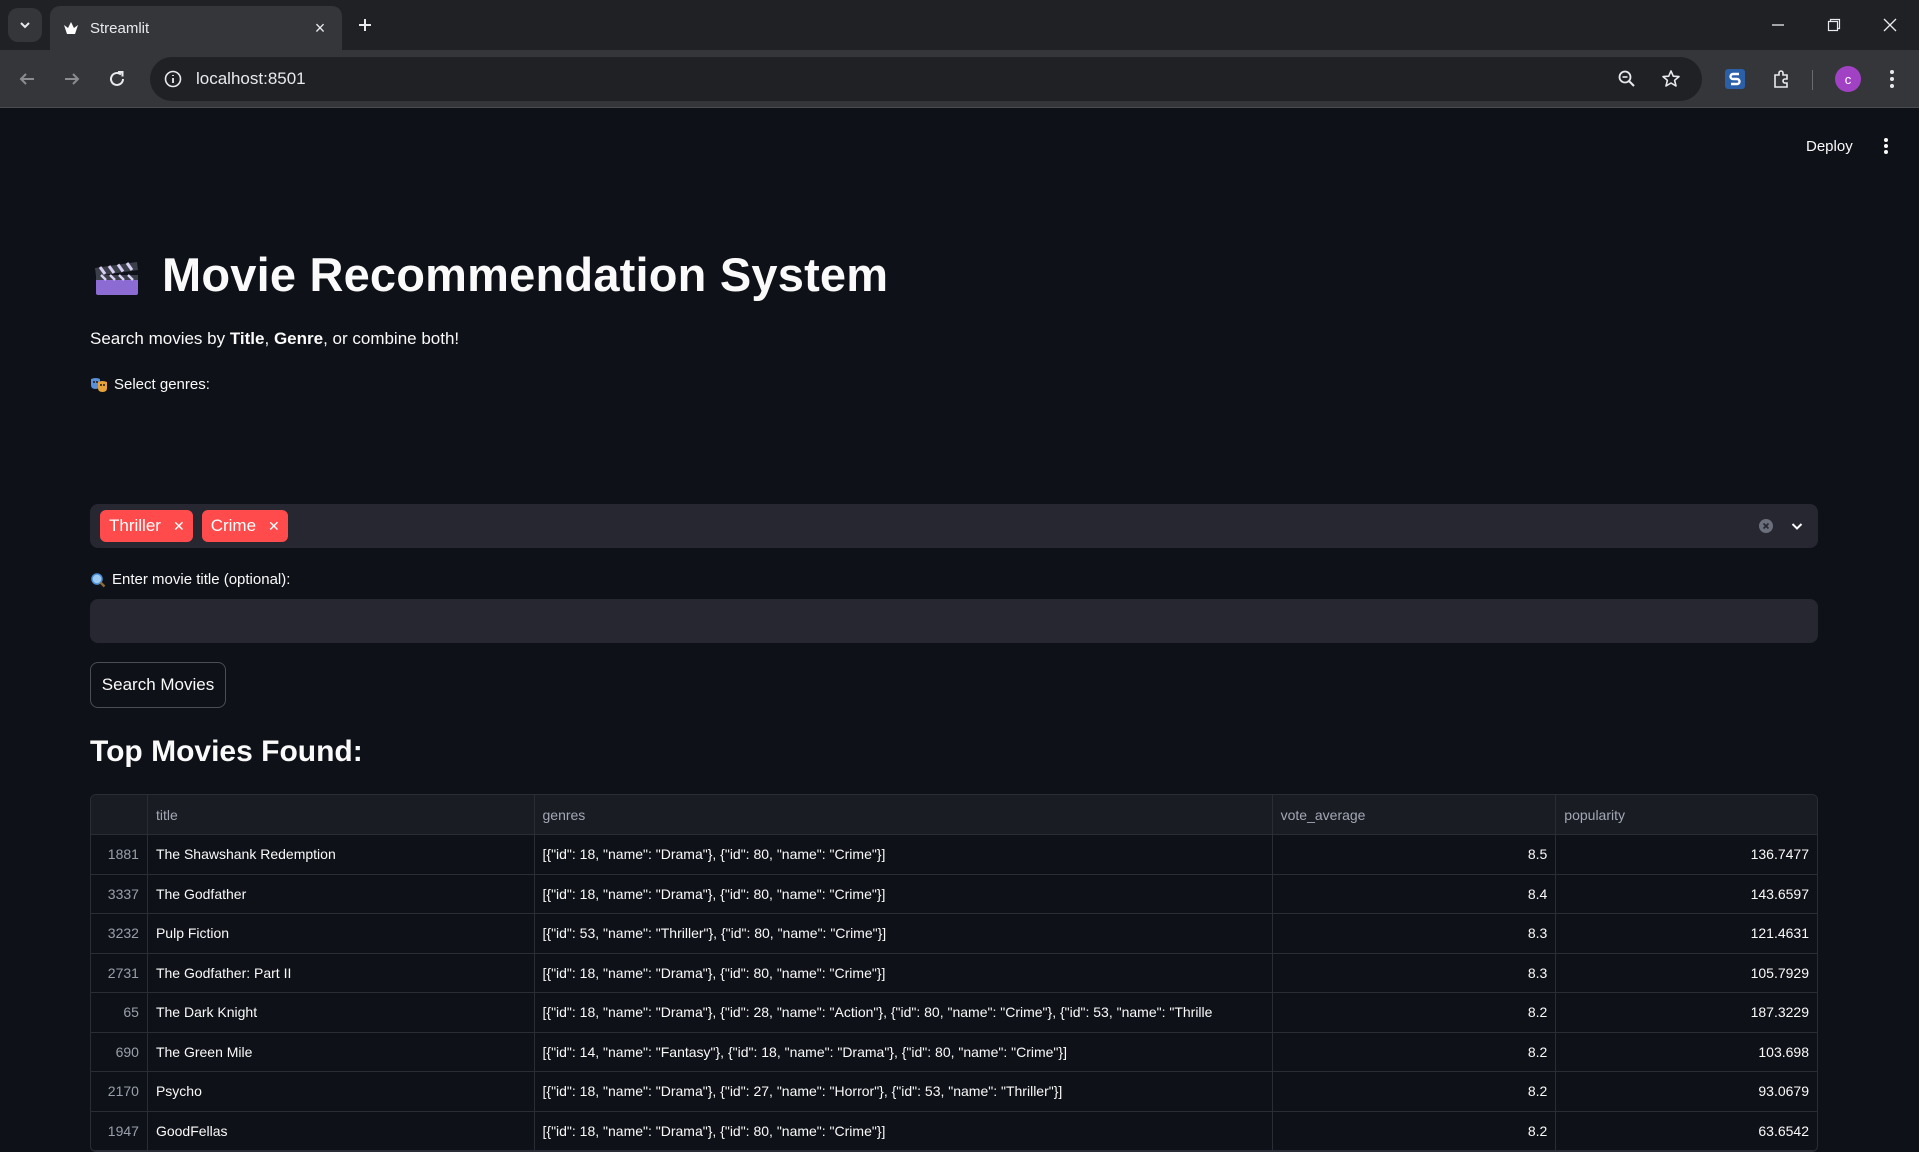 The image size is (1919, 1152). I want to click on vote-average-cell: 8.4, so click(1415, 893).